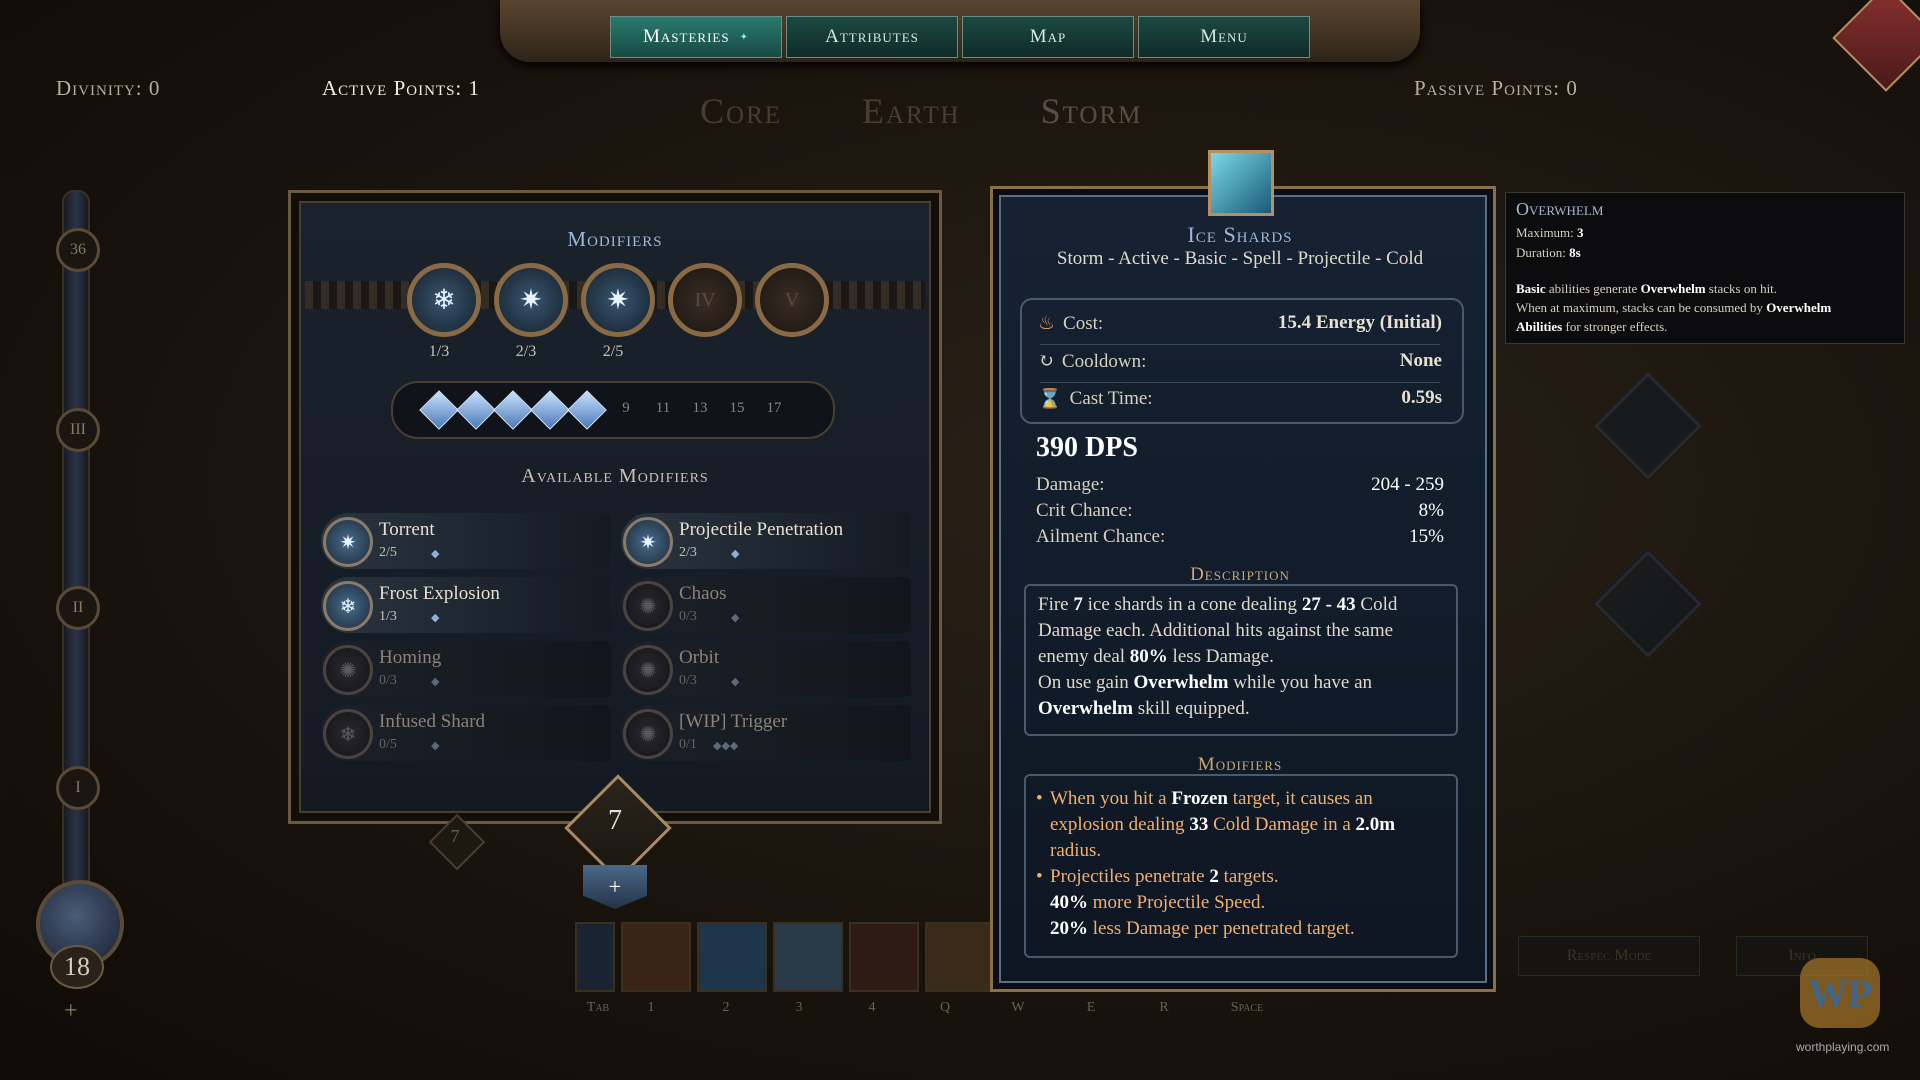  Describe the element at coordinates (1240, 536) in the screenshot. I see `ailment-chance-row: Ailment Chance: 15%` at that location.